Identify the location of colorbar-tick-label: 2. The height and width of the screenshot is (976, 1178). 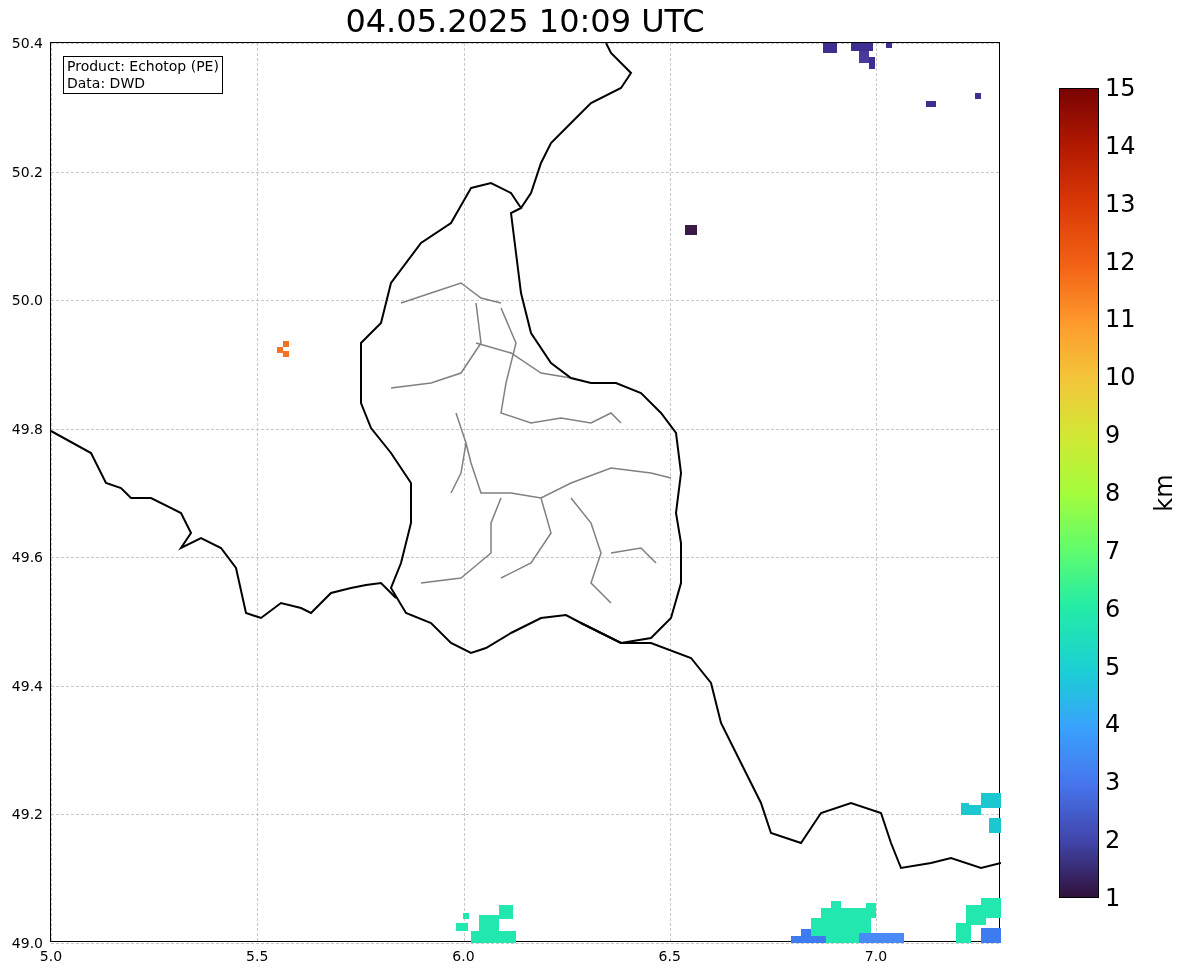
(1113, 840).